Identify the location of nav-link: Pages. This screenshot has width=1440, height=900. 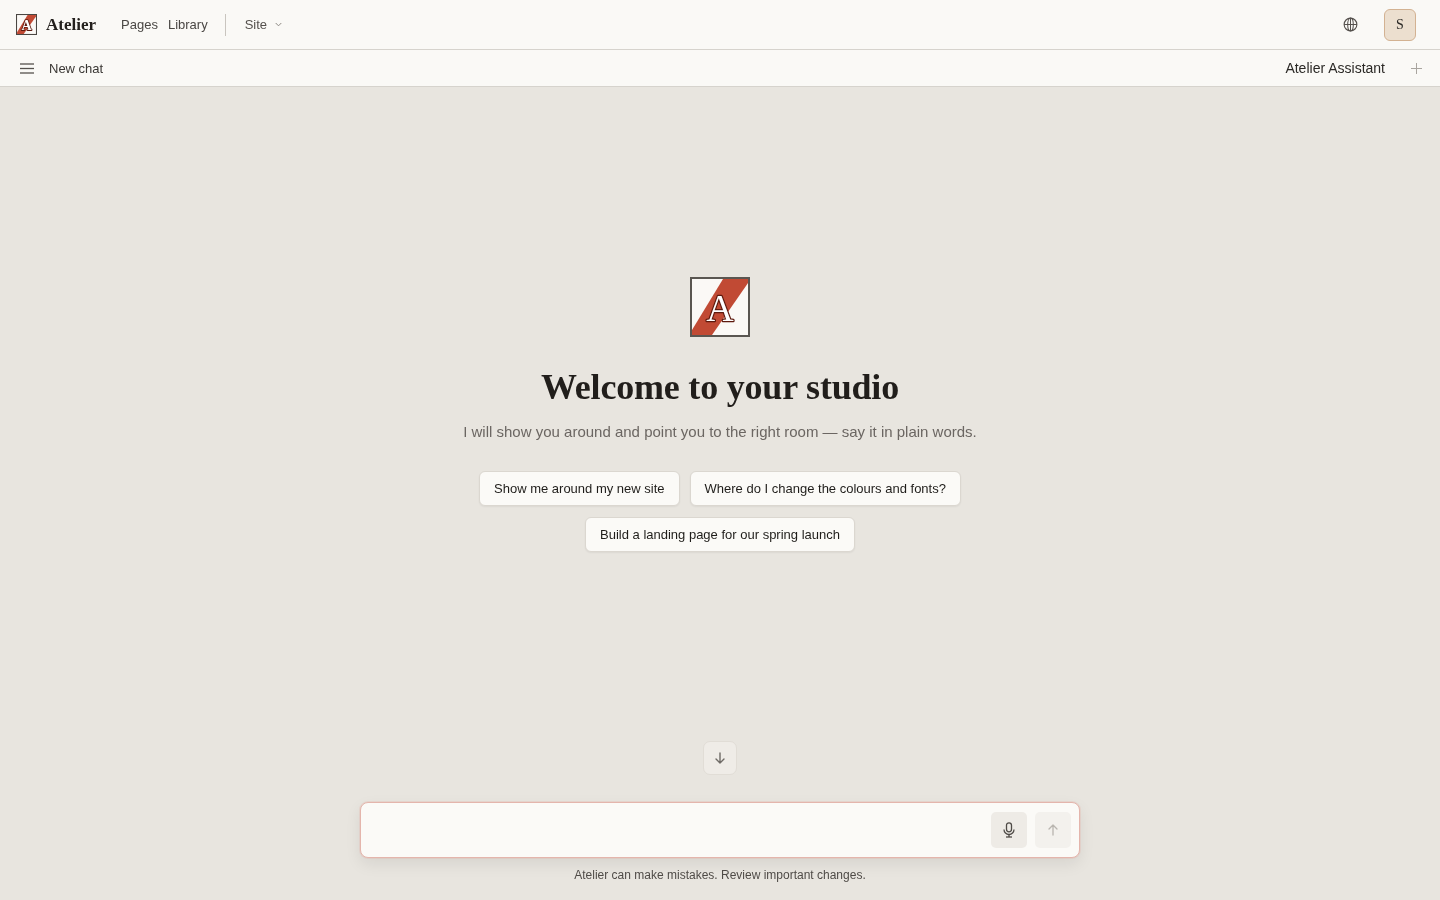
(139, 24).